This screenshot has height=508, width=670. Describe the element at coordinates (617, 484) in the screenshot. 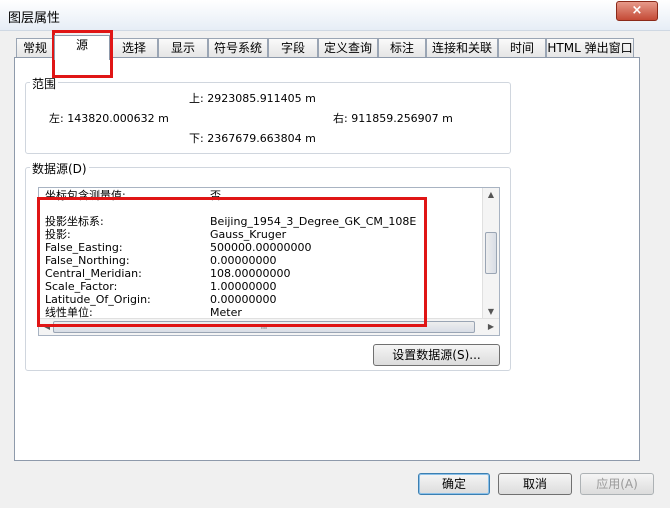

I see `apply-button: 应用(A)` at that location.